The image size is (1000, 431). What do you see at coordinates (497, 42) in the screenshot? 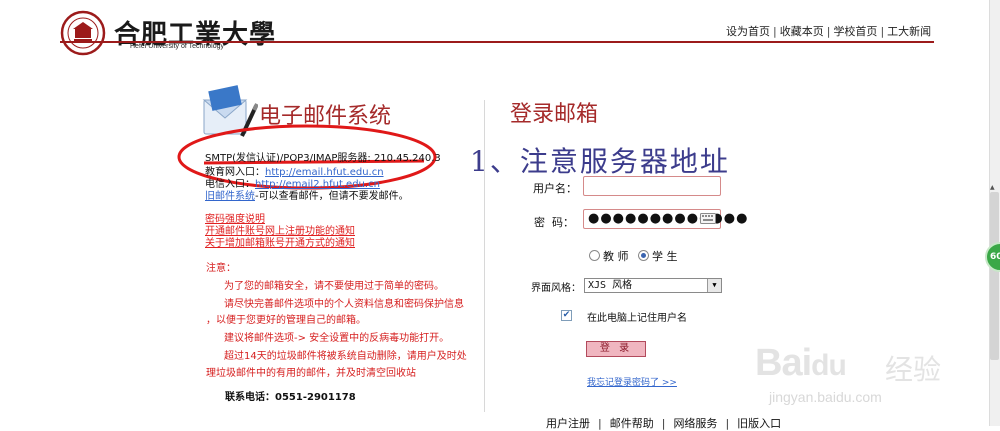
I see `header-divider` at bounding box center [497, 42].